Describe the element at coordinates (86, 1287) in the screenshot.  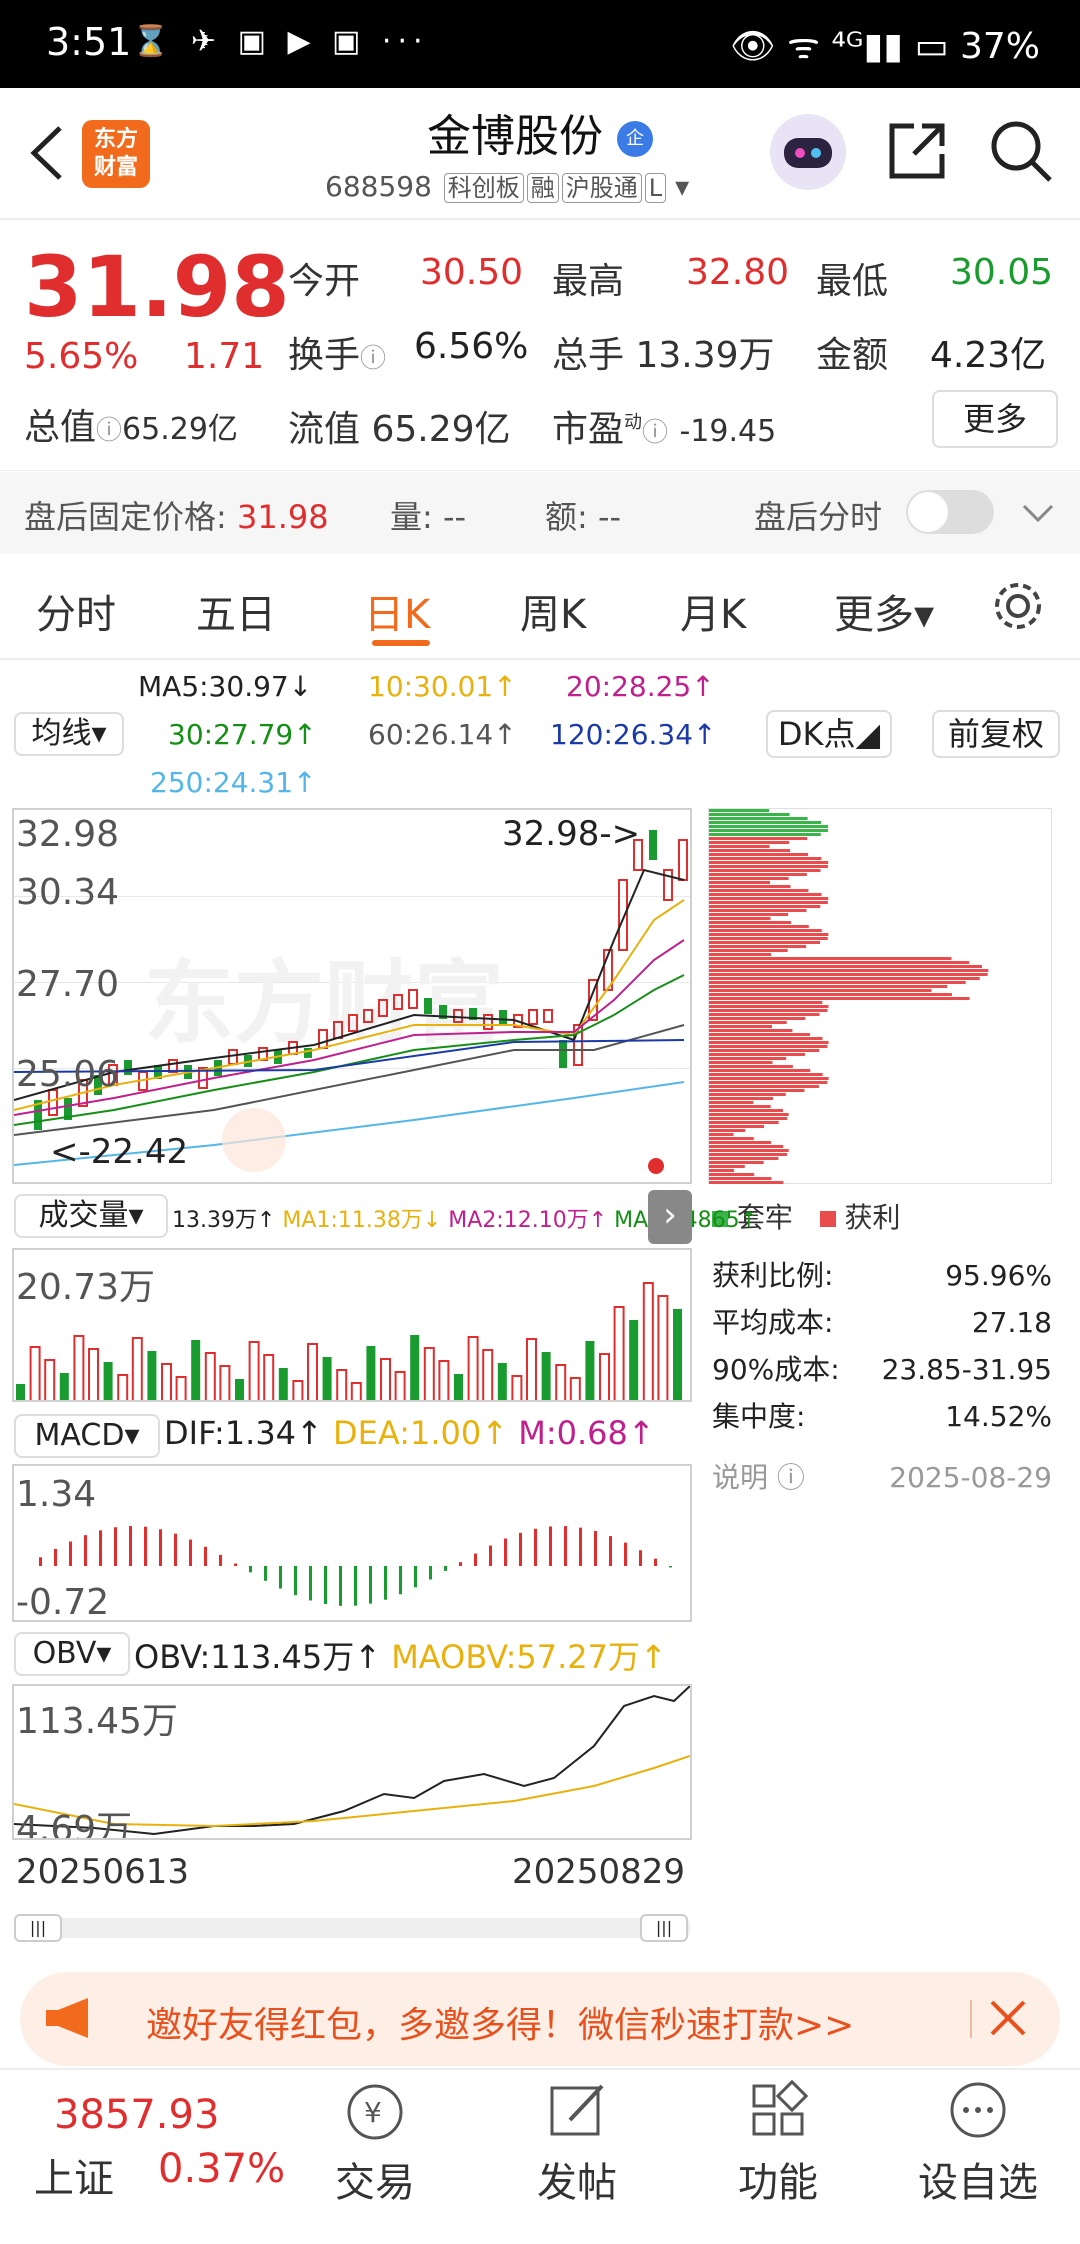
I see `volume-y-label: 20.73万` at that location.